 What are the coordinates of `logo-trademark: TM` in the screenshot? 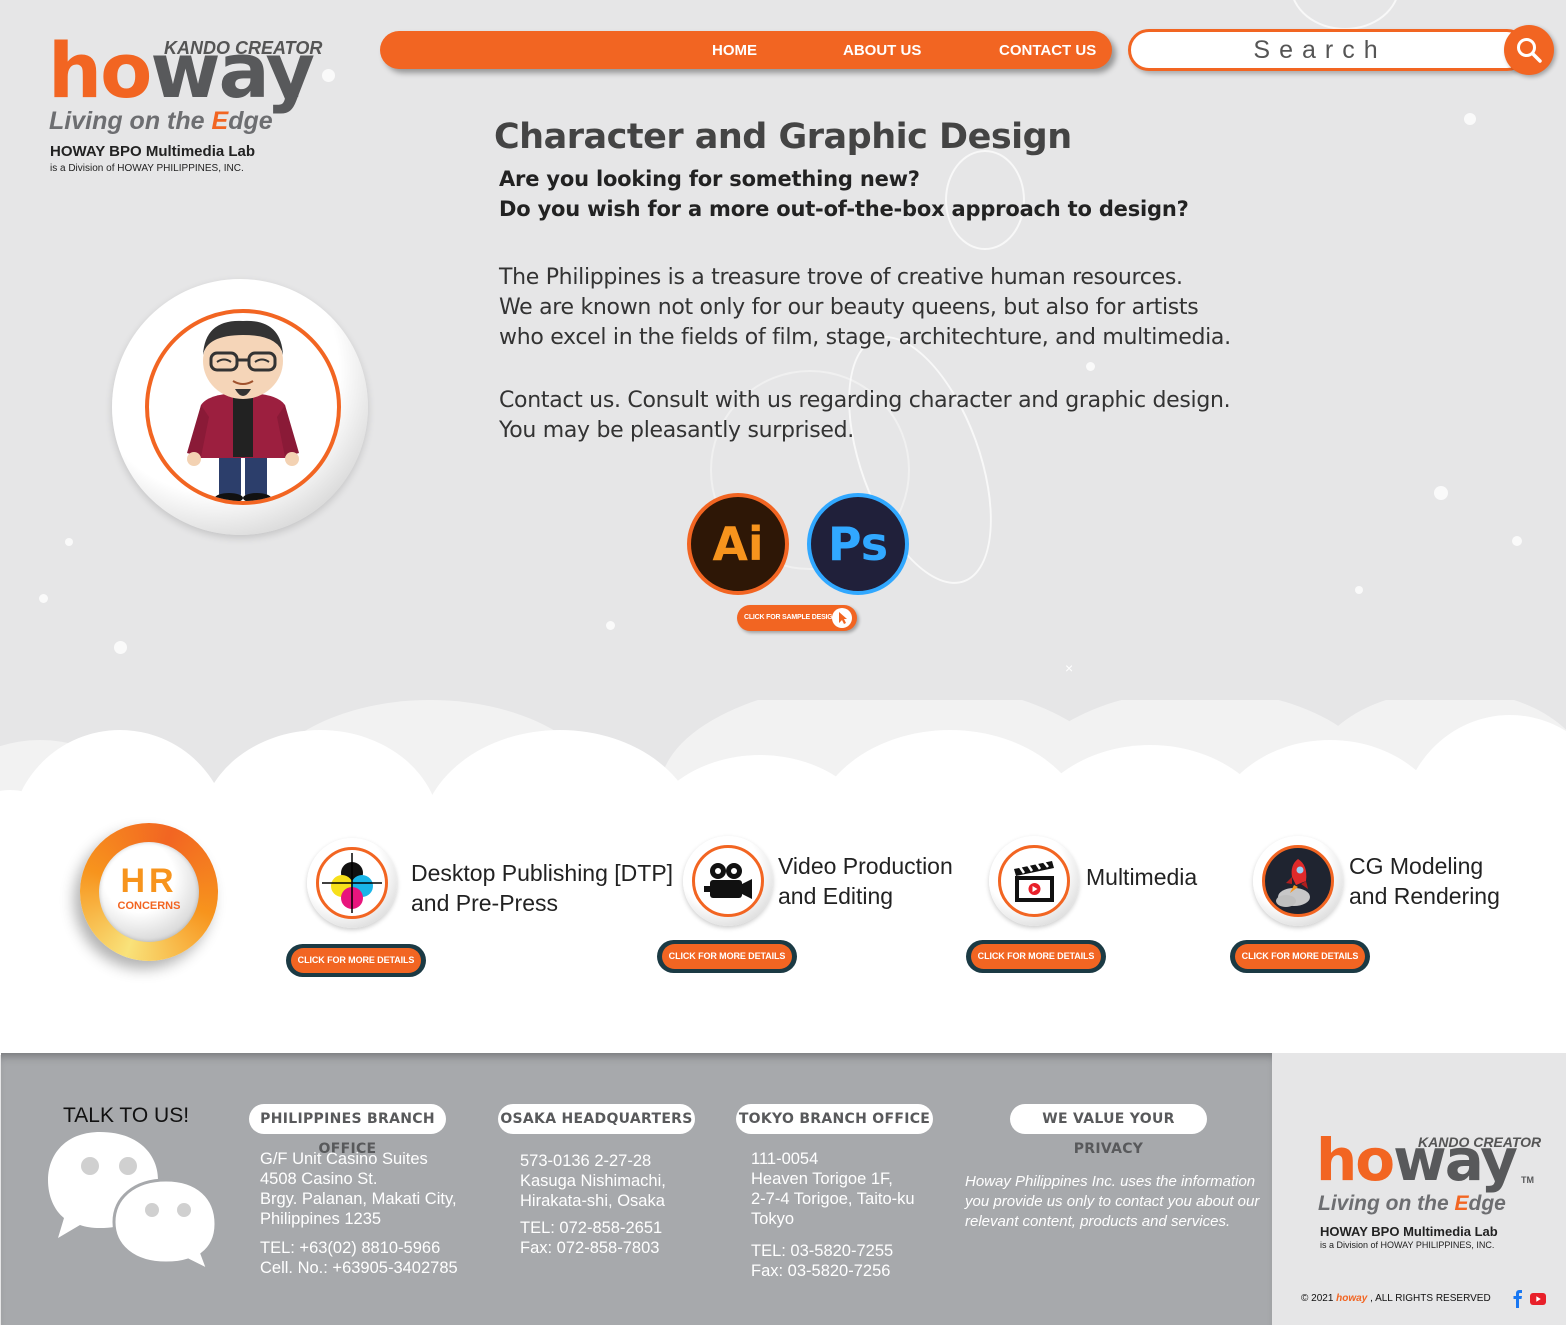 It's located at (291, 94).